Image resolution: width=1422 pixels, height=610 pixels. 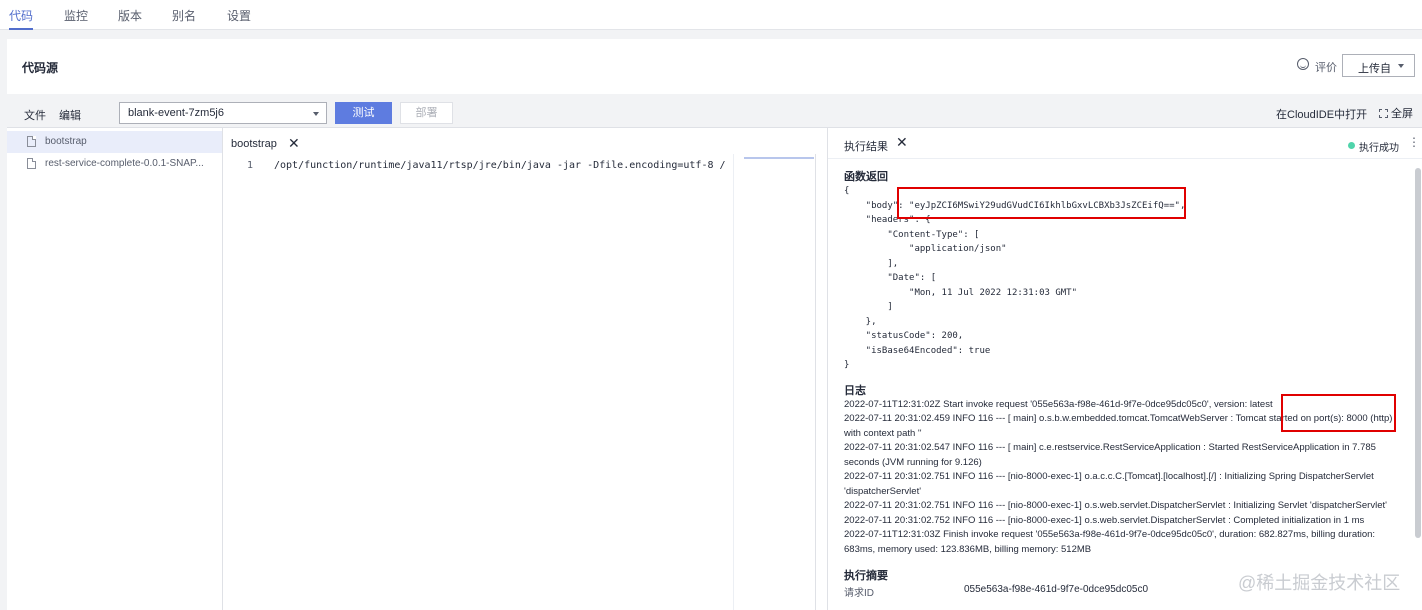 What do you see at coordinates (40, 68) in the screenshot?
I see `page-title: 代码源` at bounding box center [40, 68].